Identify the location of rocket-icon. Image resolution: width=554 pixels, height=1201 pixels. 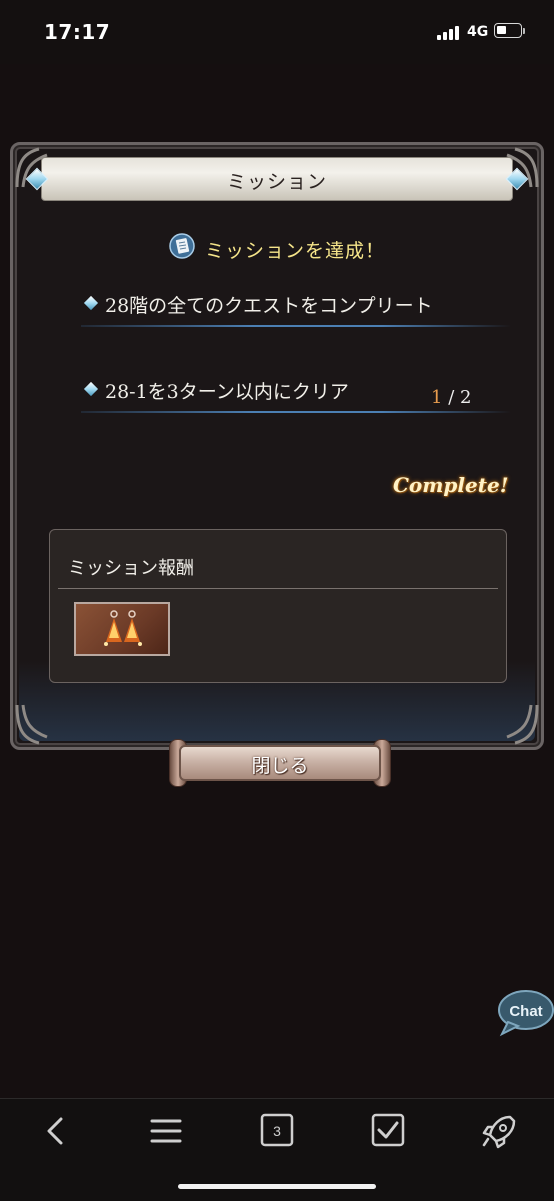
(499, 1132).